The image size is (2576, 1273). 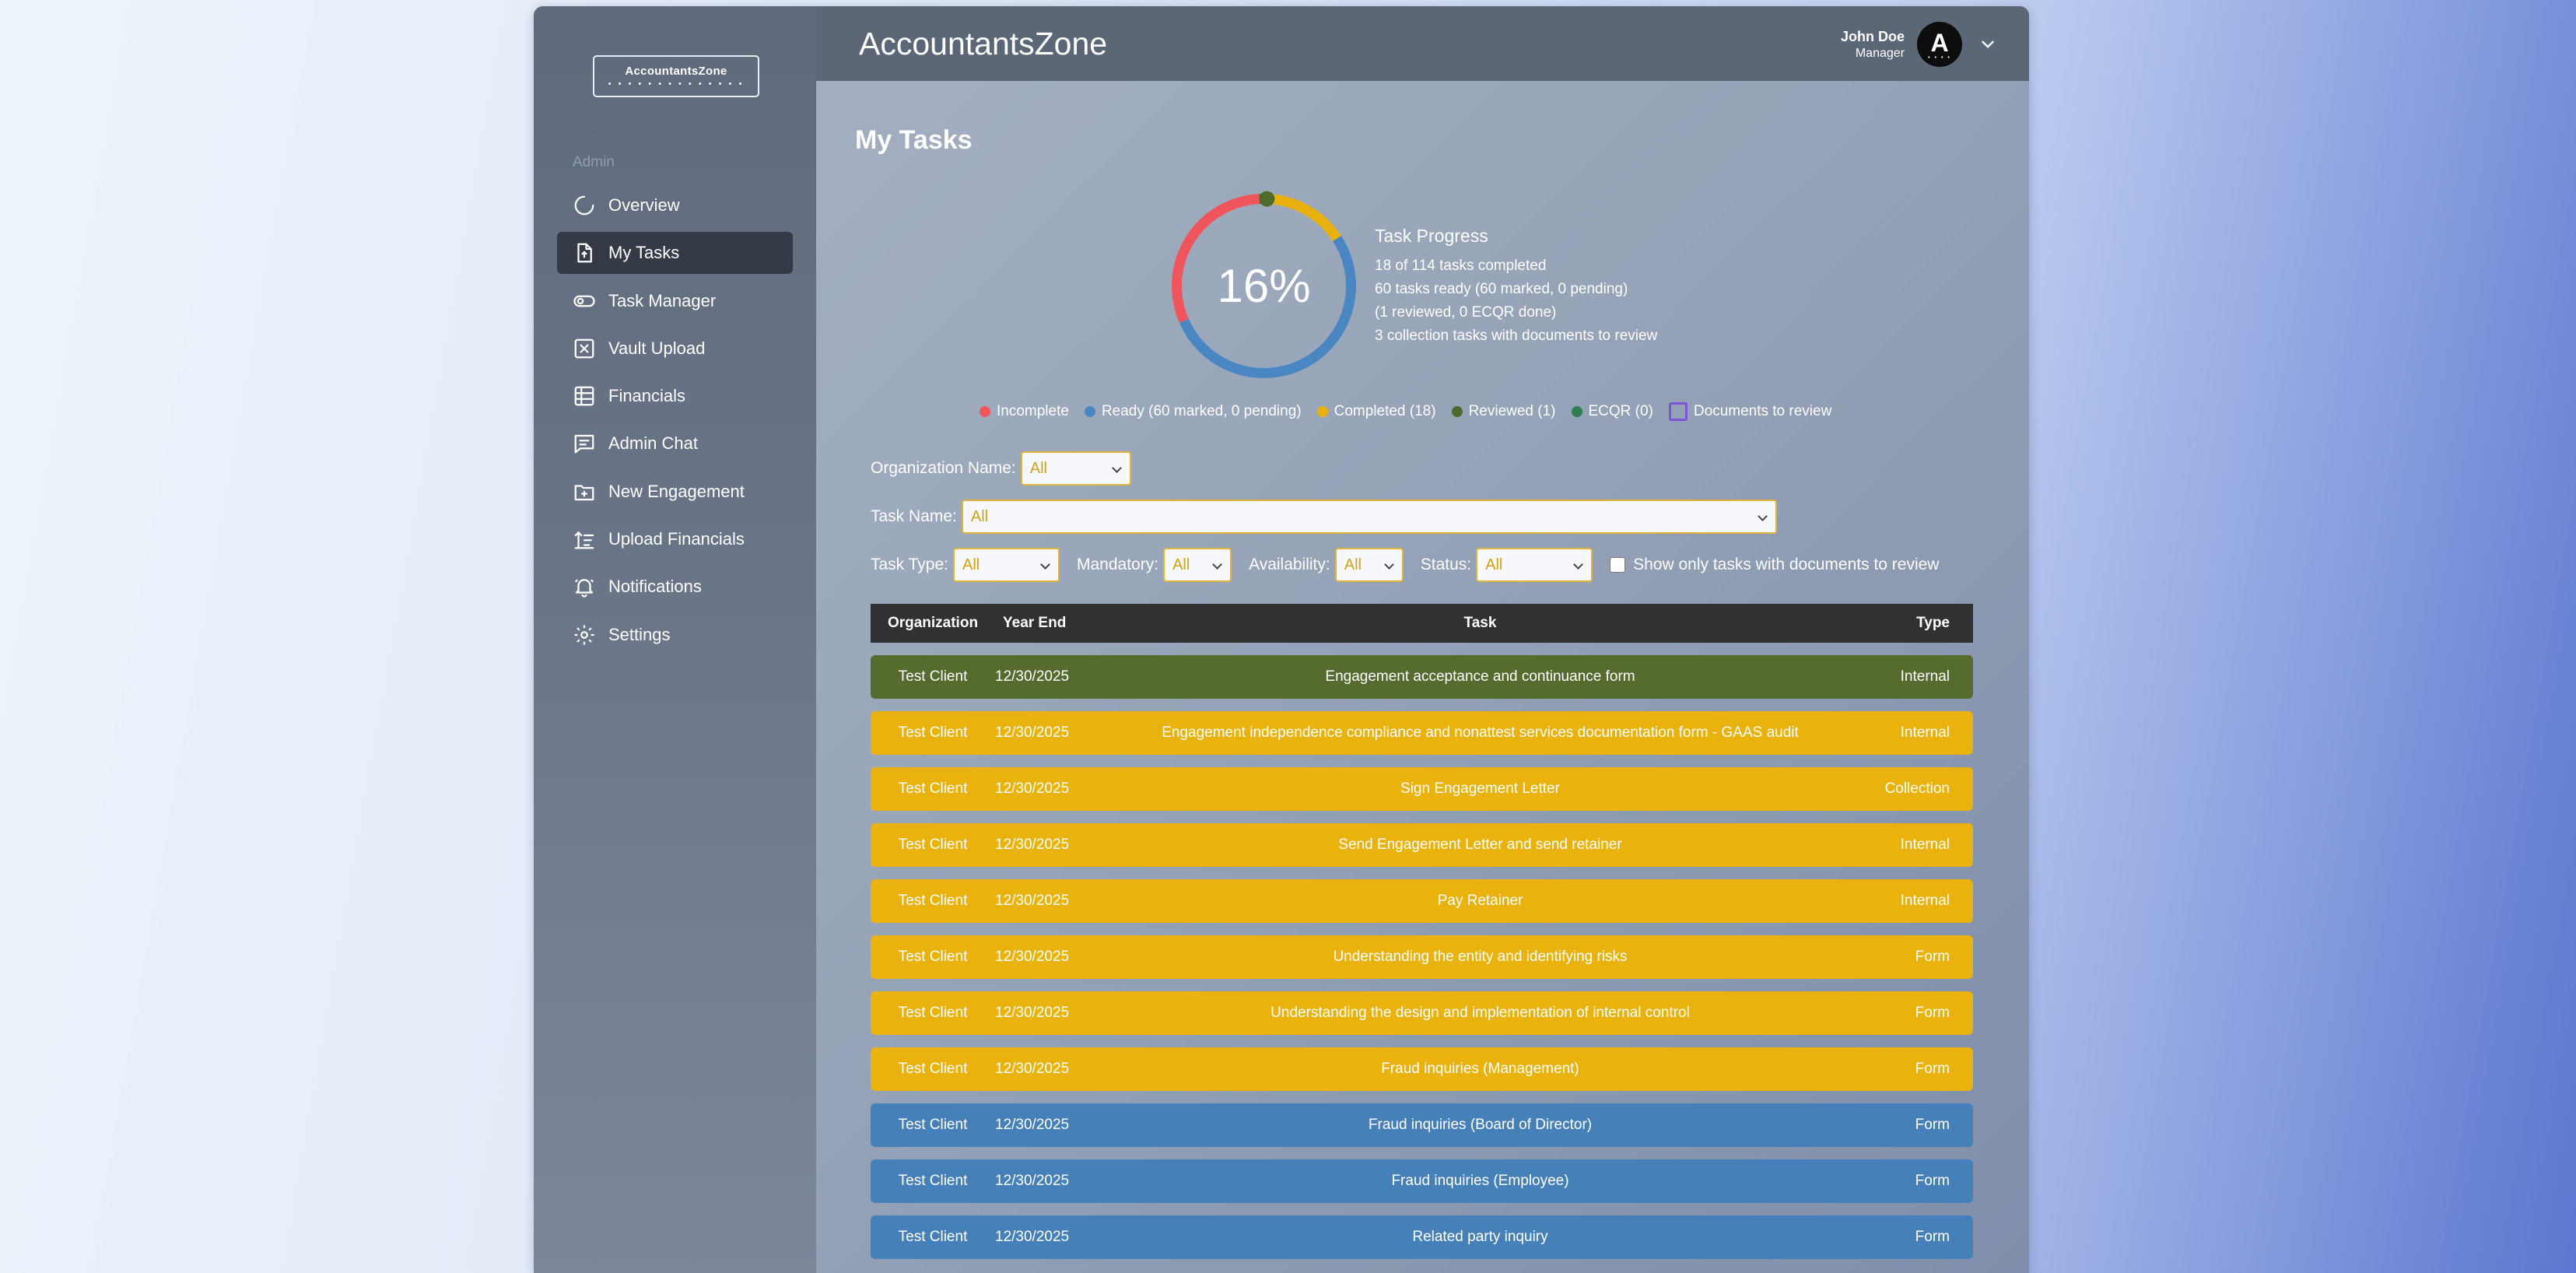 I want to click on legend-label: ECQR (0), so click(x=1620, y=411).